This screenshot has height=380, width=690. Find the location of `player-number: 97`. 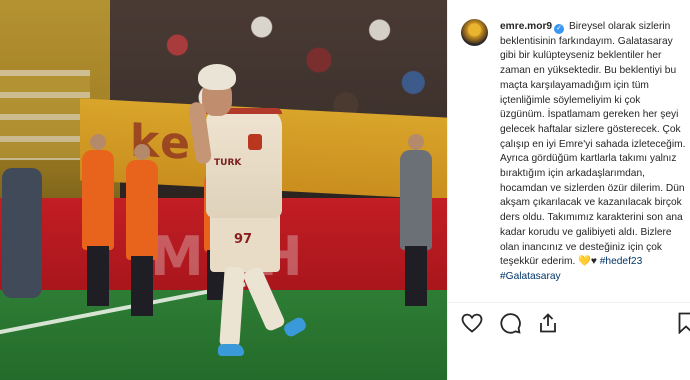

player-number: 97 is located at coordinates (243, 239).